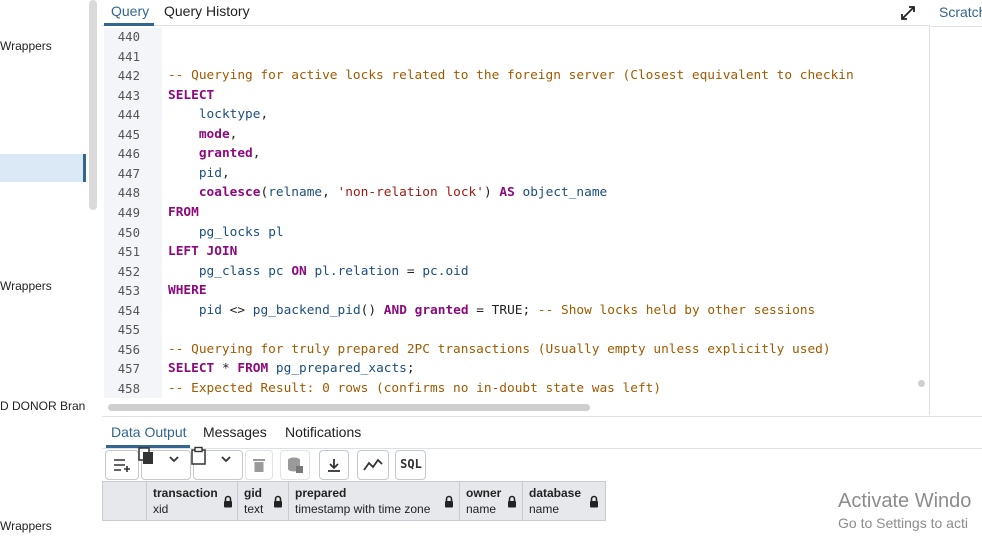 The width and height of the screenshot is (982, 538). I want to click on tree-scrollbar, so click(93, 105).